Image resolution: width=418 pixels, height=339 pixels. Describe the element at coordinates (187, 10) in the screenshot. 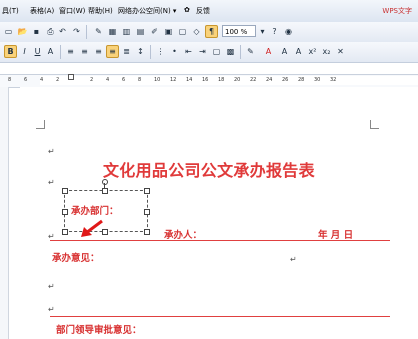

I see `feedback-icon: ✿` at that location.